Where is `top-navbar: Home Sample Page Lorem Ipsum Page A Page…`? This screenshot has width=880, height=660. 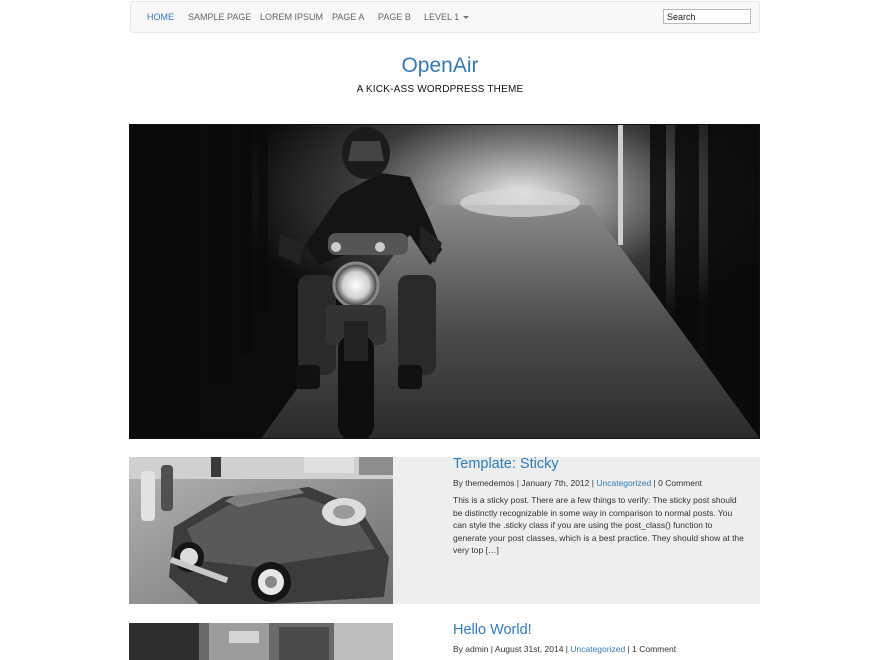
top-navbar: Home Sample Page Lorem Ipsum Page A Page… is located at coordinates (445, 17).